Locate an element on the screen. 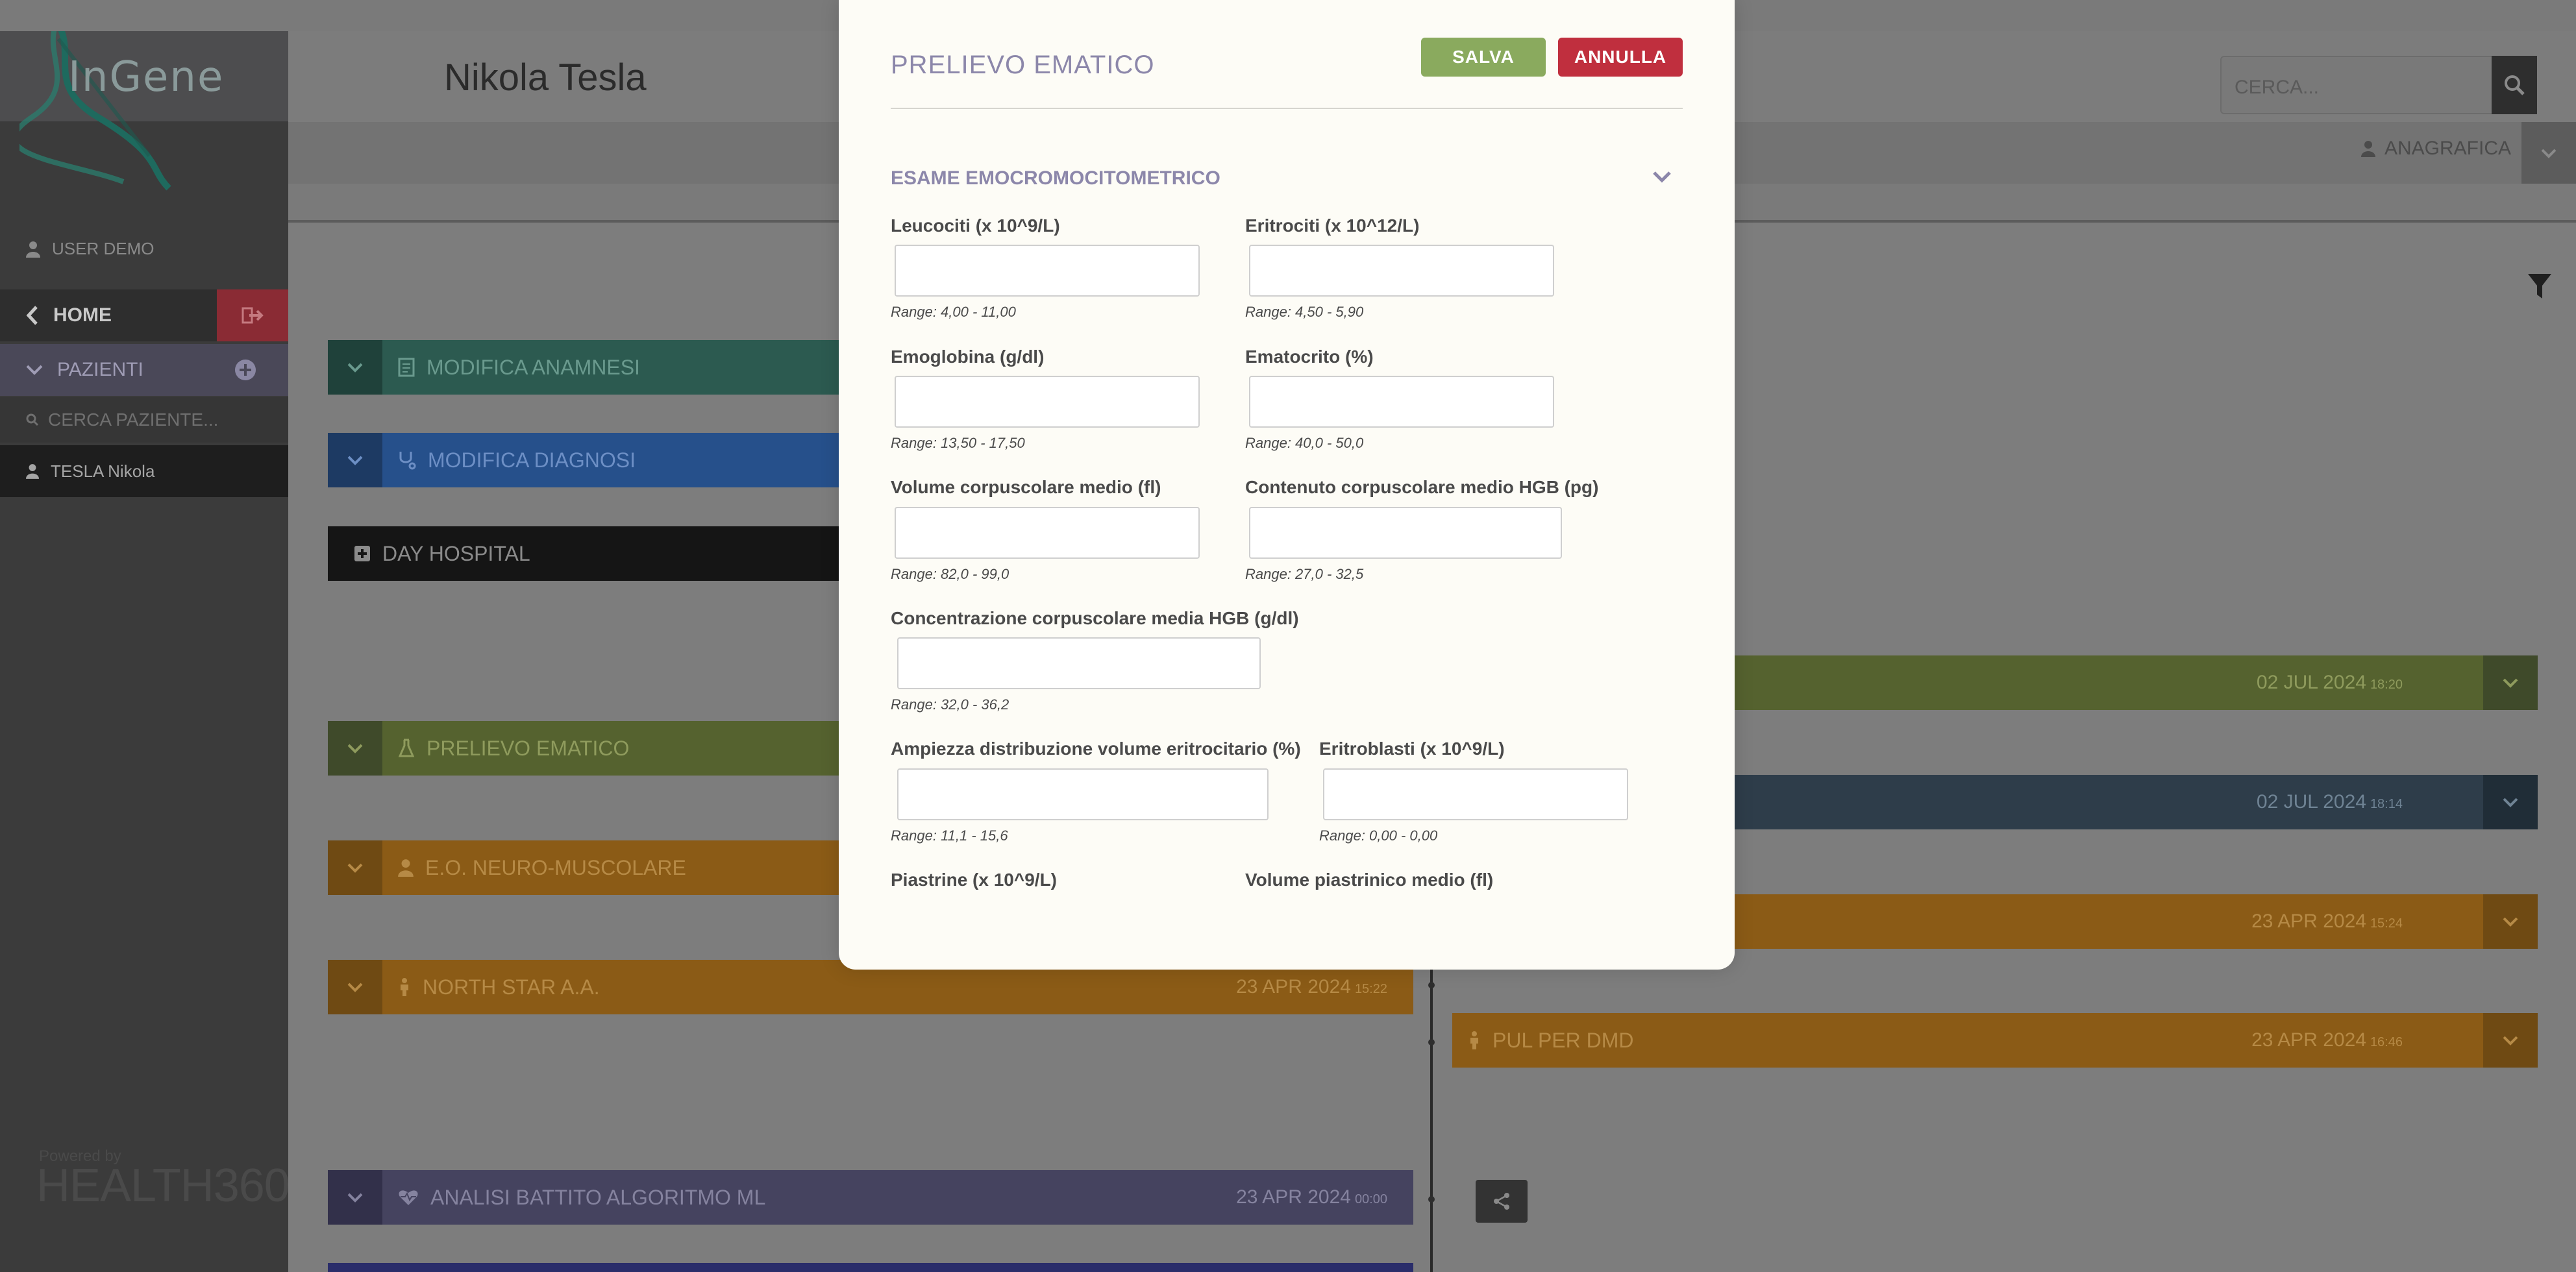 This screenshot has width=2576, height=1272. sidebar-item-home: HOME is located at coordinates (108, 315).